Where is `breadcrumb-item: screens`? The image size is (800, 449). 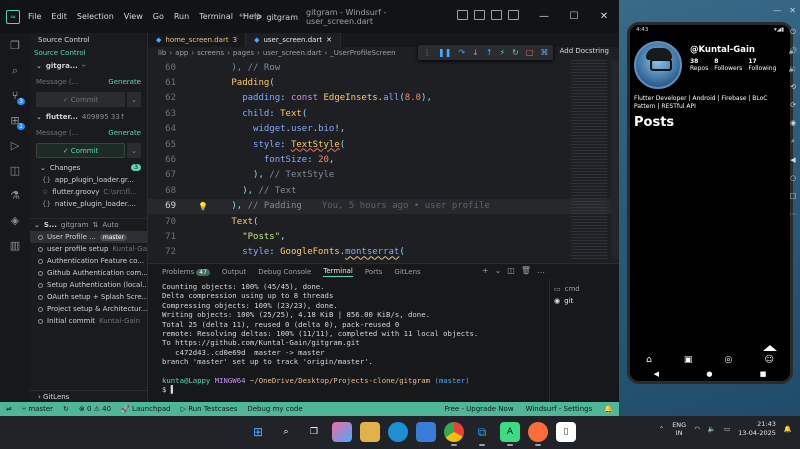
breadcrumb-item: screens is located at coordinates (210, 53).